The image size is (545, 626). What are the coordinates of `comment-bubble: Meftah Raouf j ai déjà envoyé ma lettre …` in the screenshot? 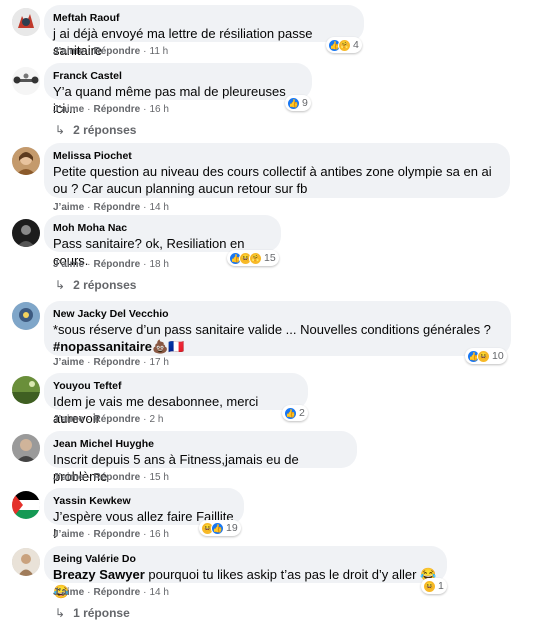 It's located at (204, 31).